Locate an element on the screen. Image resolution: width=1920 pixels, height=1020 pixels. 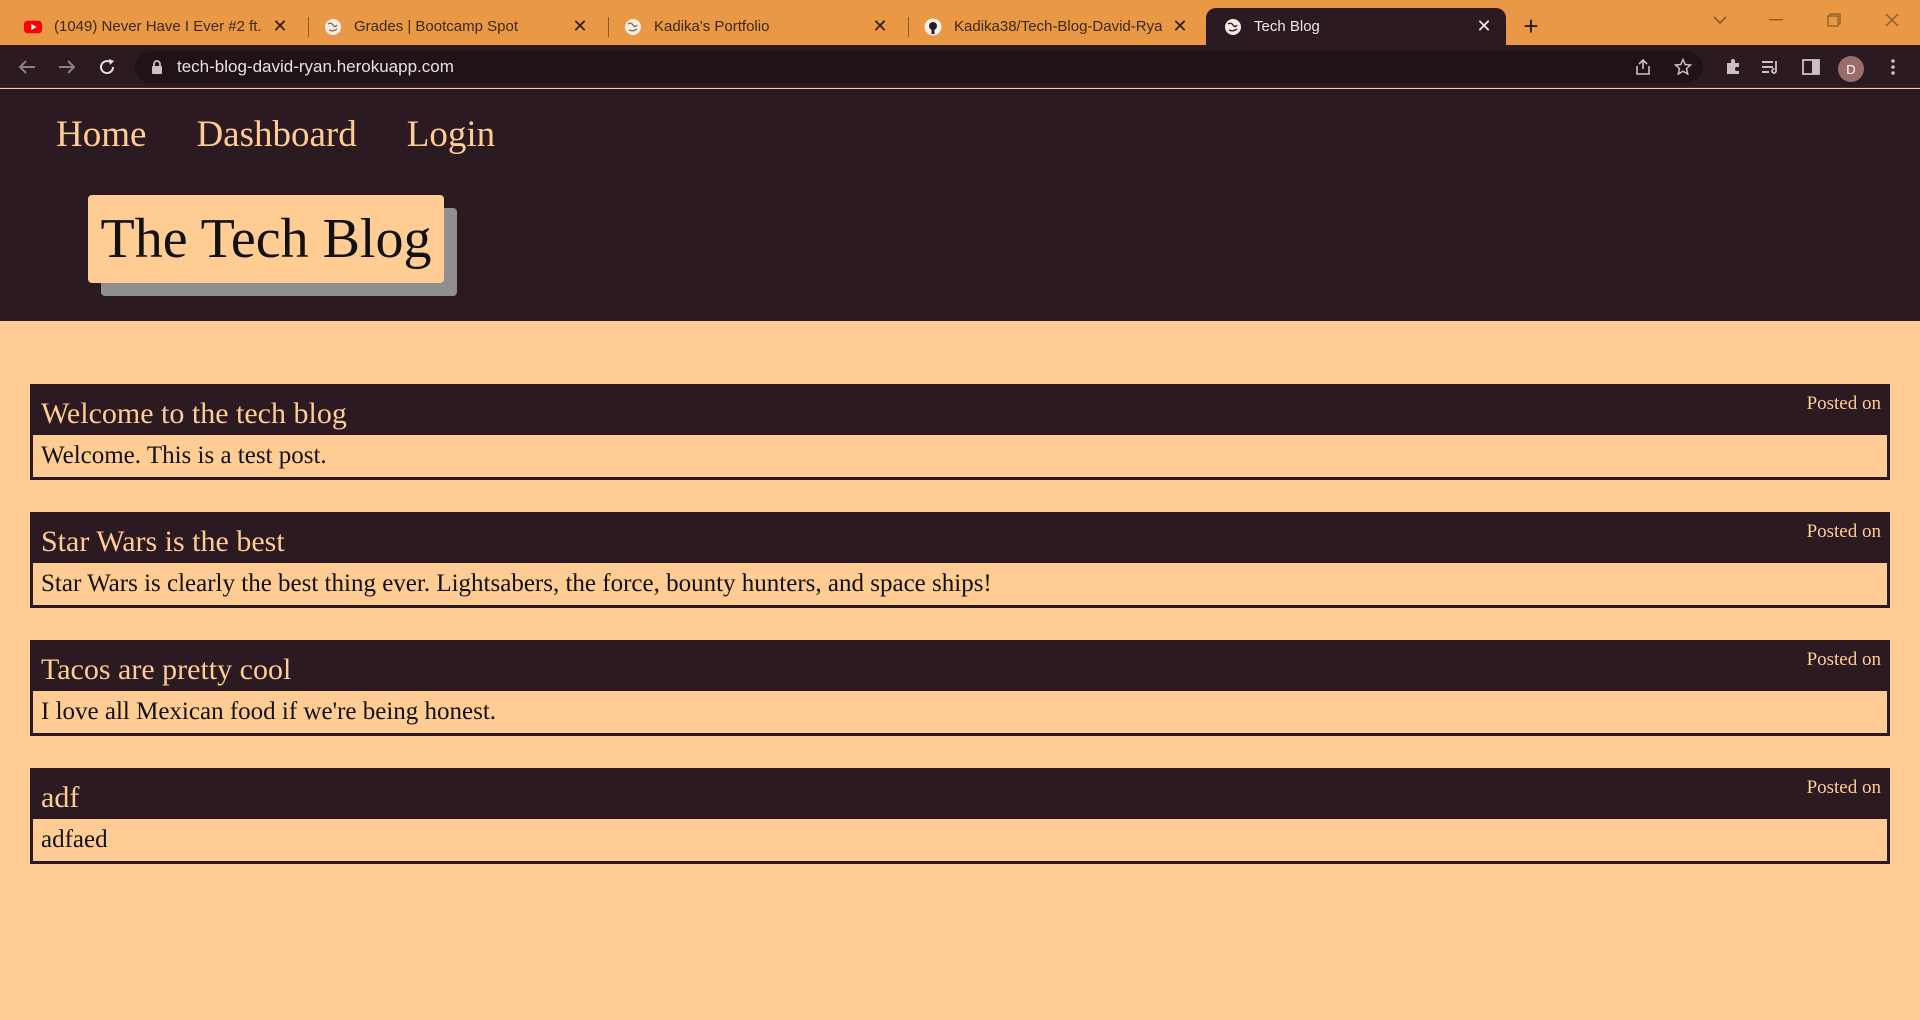
side-panel-icon is located at coordinates (1811, 67).